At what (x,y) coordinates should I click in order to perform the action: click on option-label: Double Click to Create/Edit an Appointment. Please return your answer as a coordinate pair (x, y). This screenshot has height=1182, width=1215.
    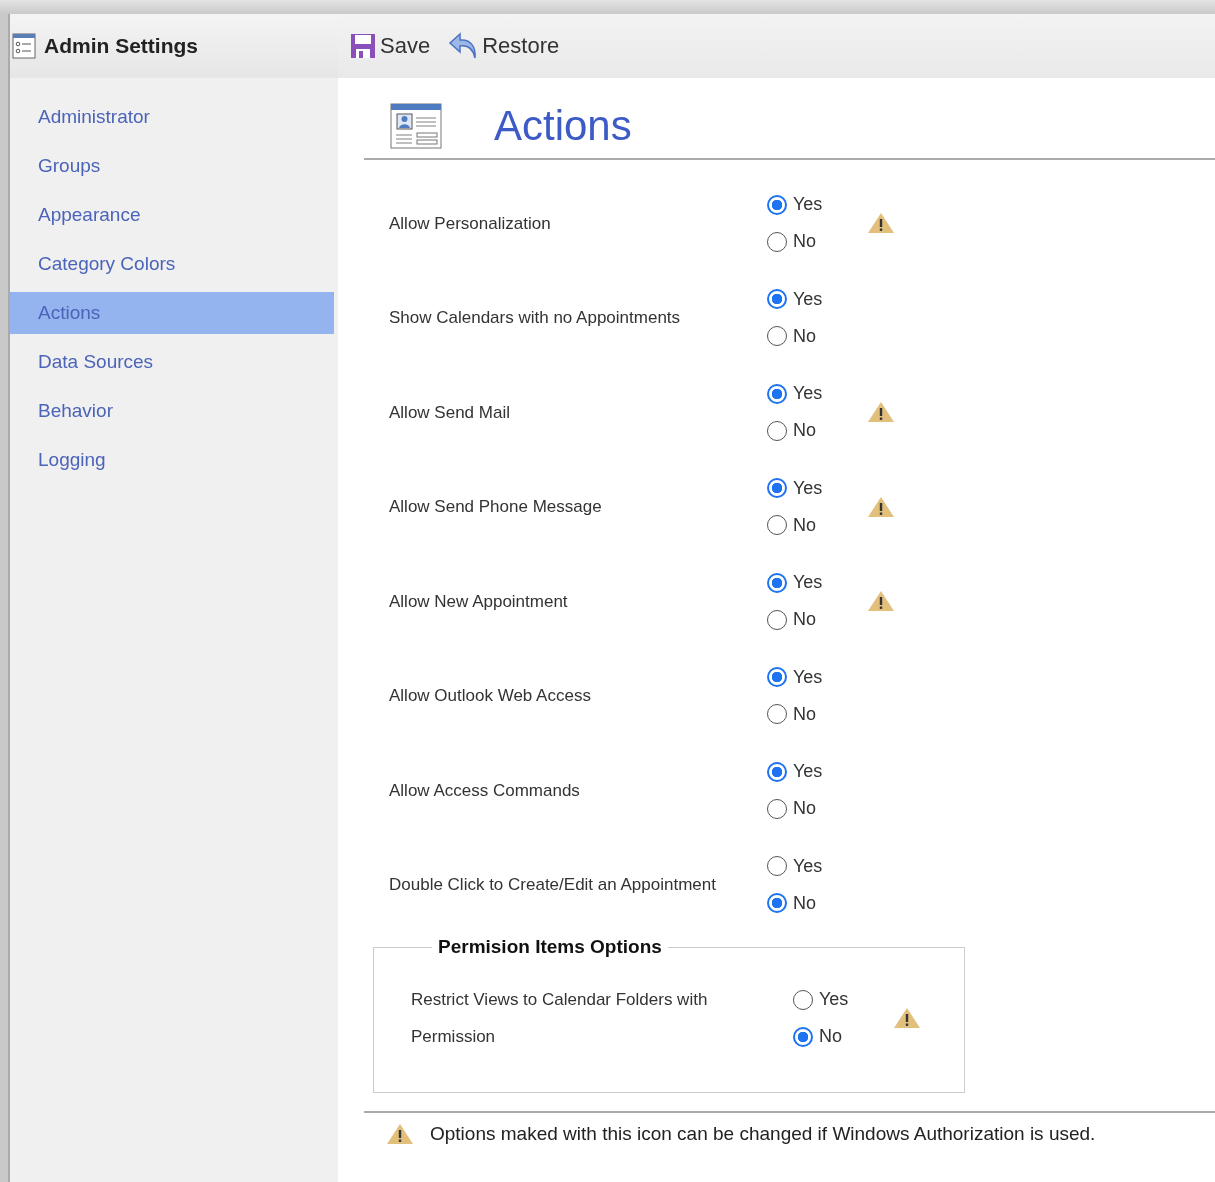
    Looking at the image, I should click on (553, 885).